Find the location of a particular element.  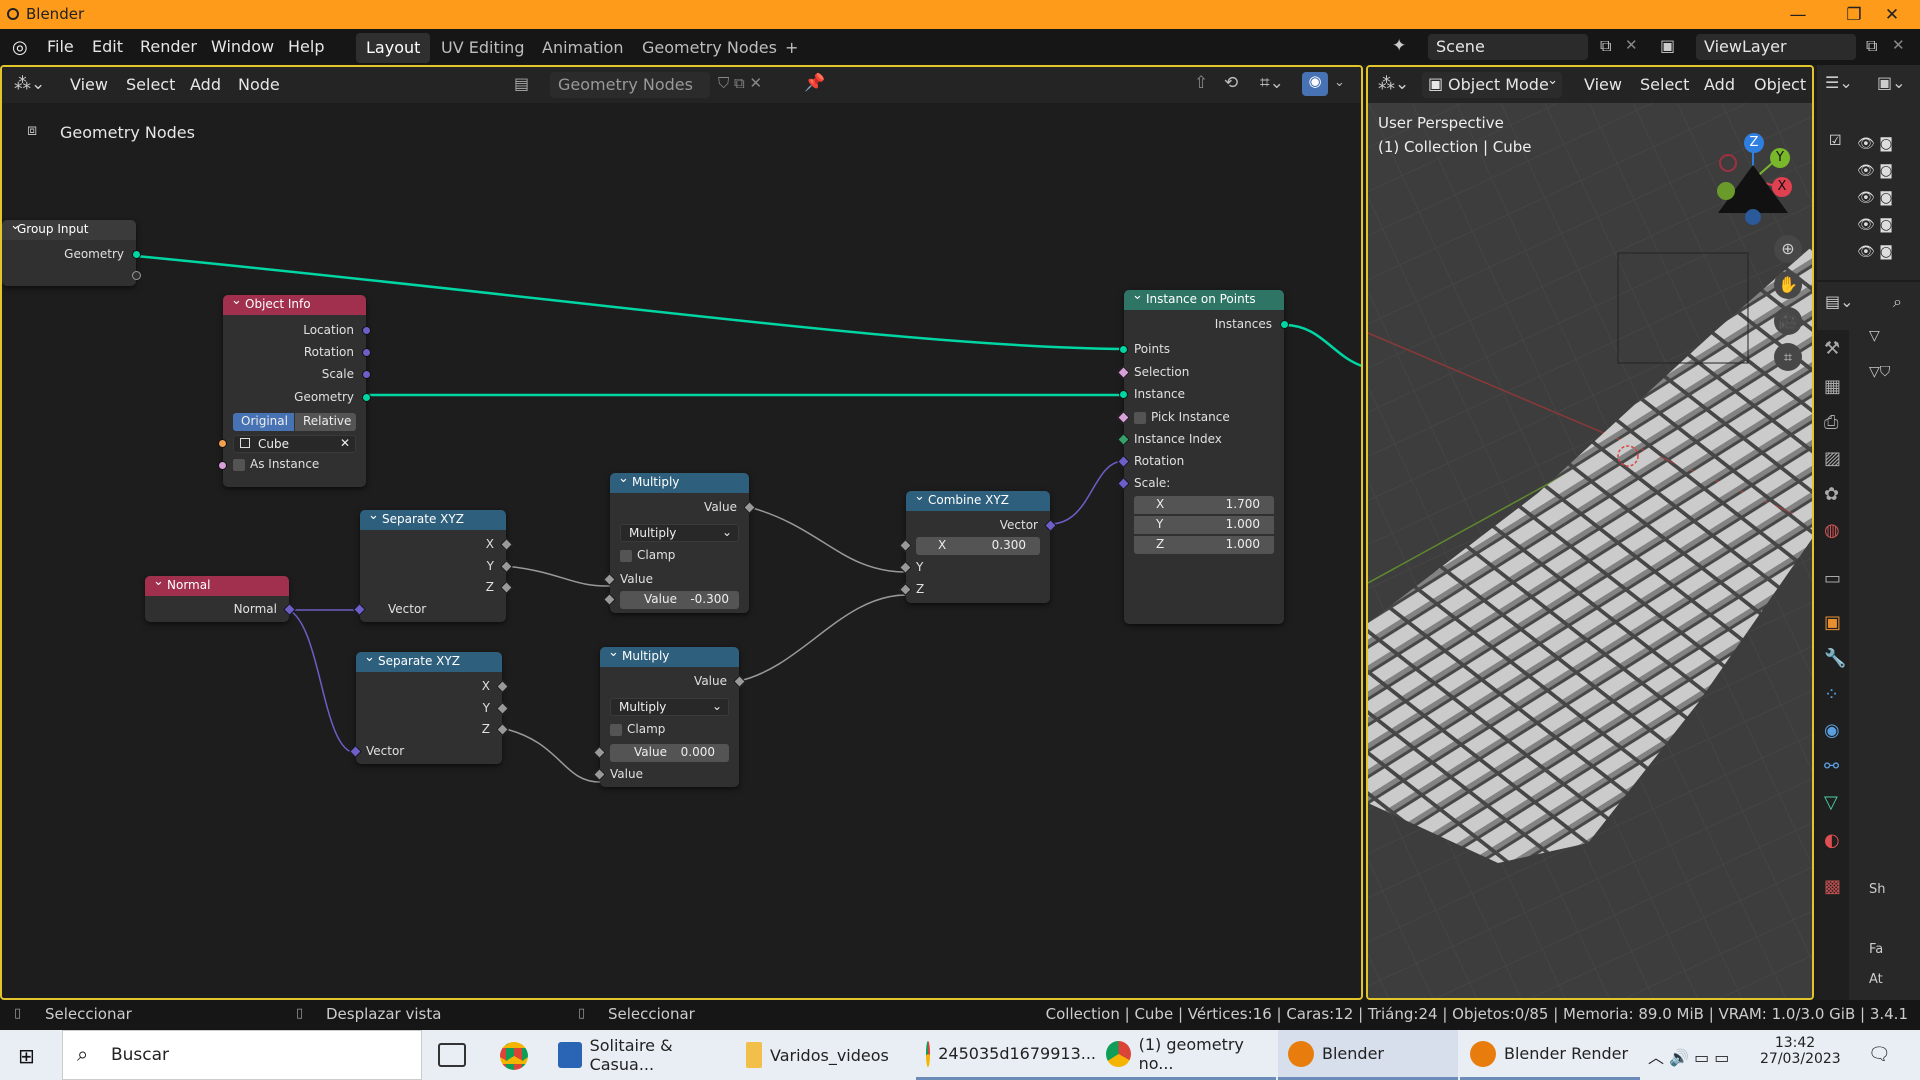

location-socket is located at coordinates (366, 330).